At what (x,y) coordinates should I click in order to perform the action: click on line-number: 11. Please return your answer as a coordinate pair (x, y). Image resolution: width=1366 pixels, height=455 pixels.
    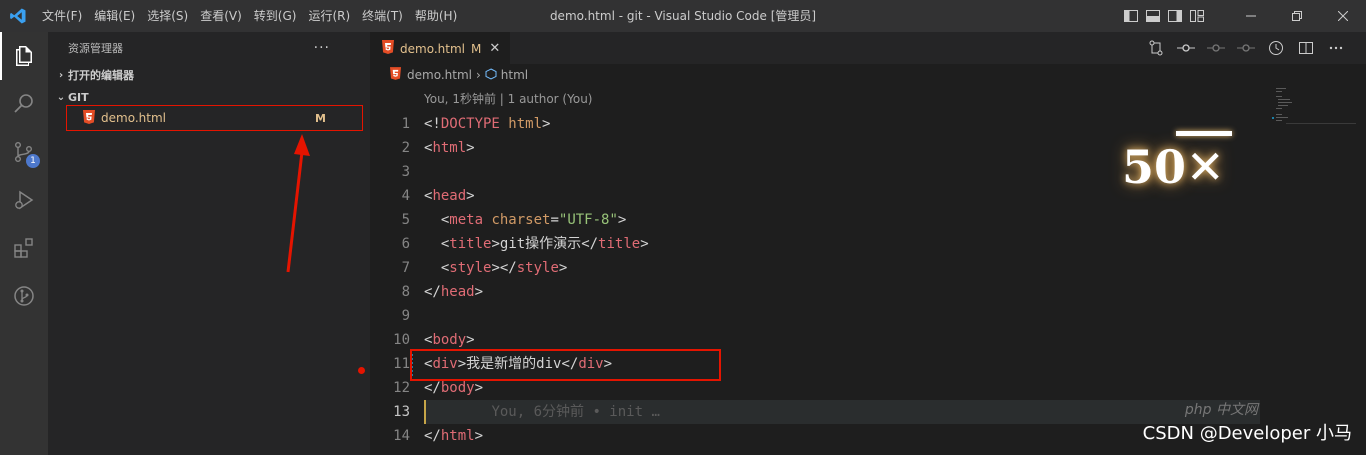
    Looking at the image, I should click on (401, 364).